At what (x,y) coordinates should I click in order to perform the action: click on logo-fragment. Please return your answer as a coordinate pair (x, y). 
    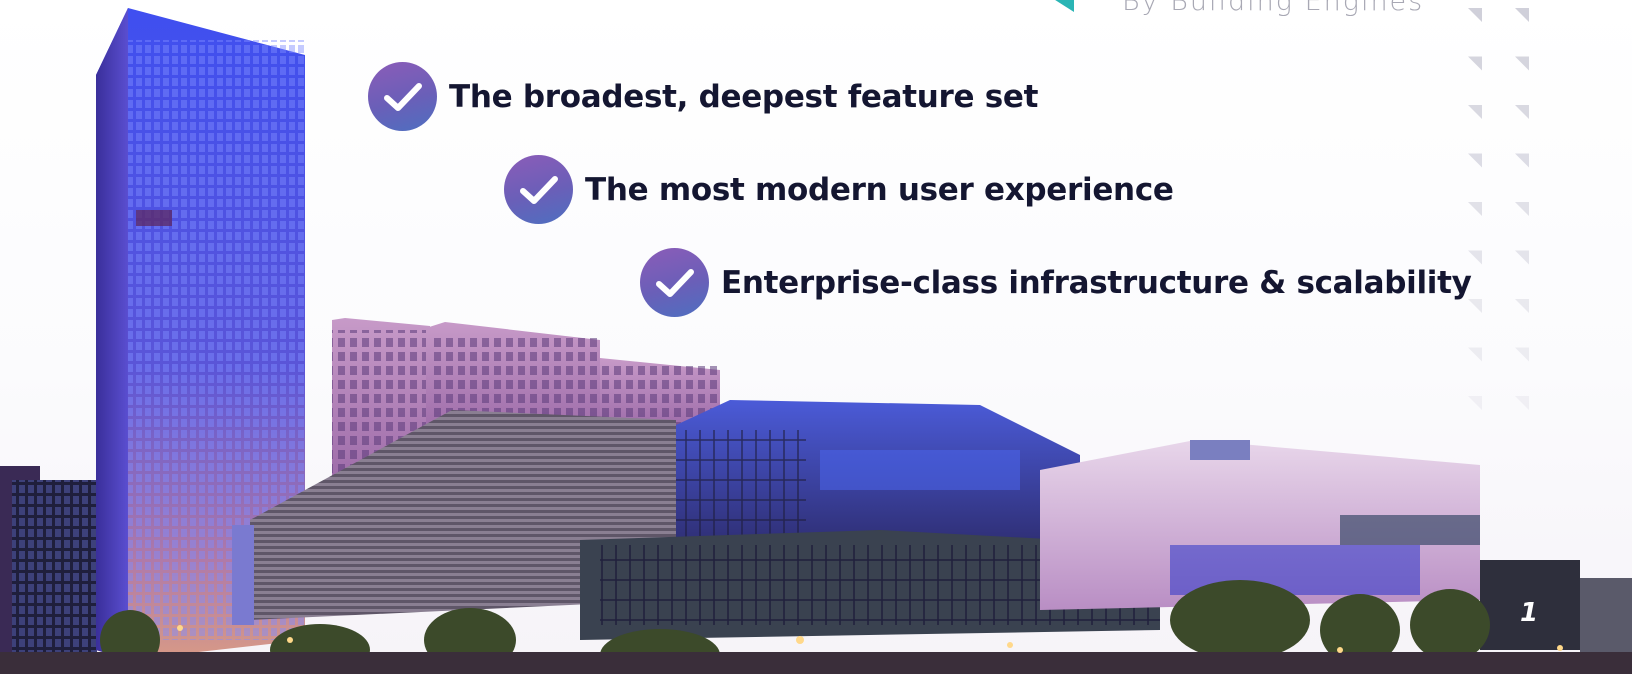
    Looking at the image, I should click on (1063, 6).